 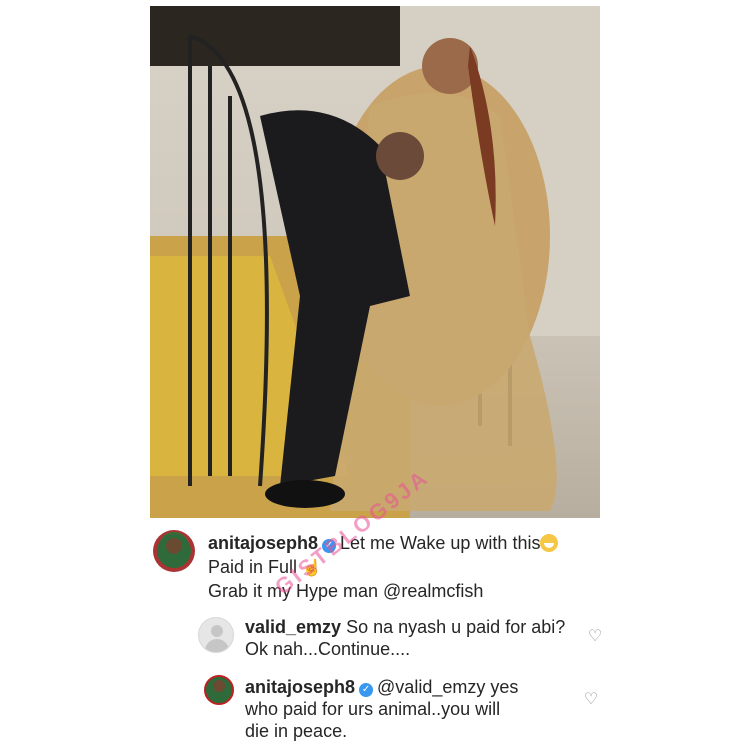 What do you see at coordinates (366, 690) in the screenshot?
I see `verified-icon: ✓` at bounding box center [366, 690].